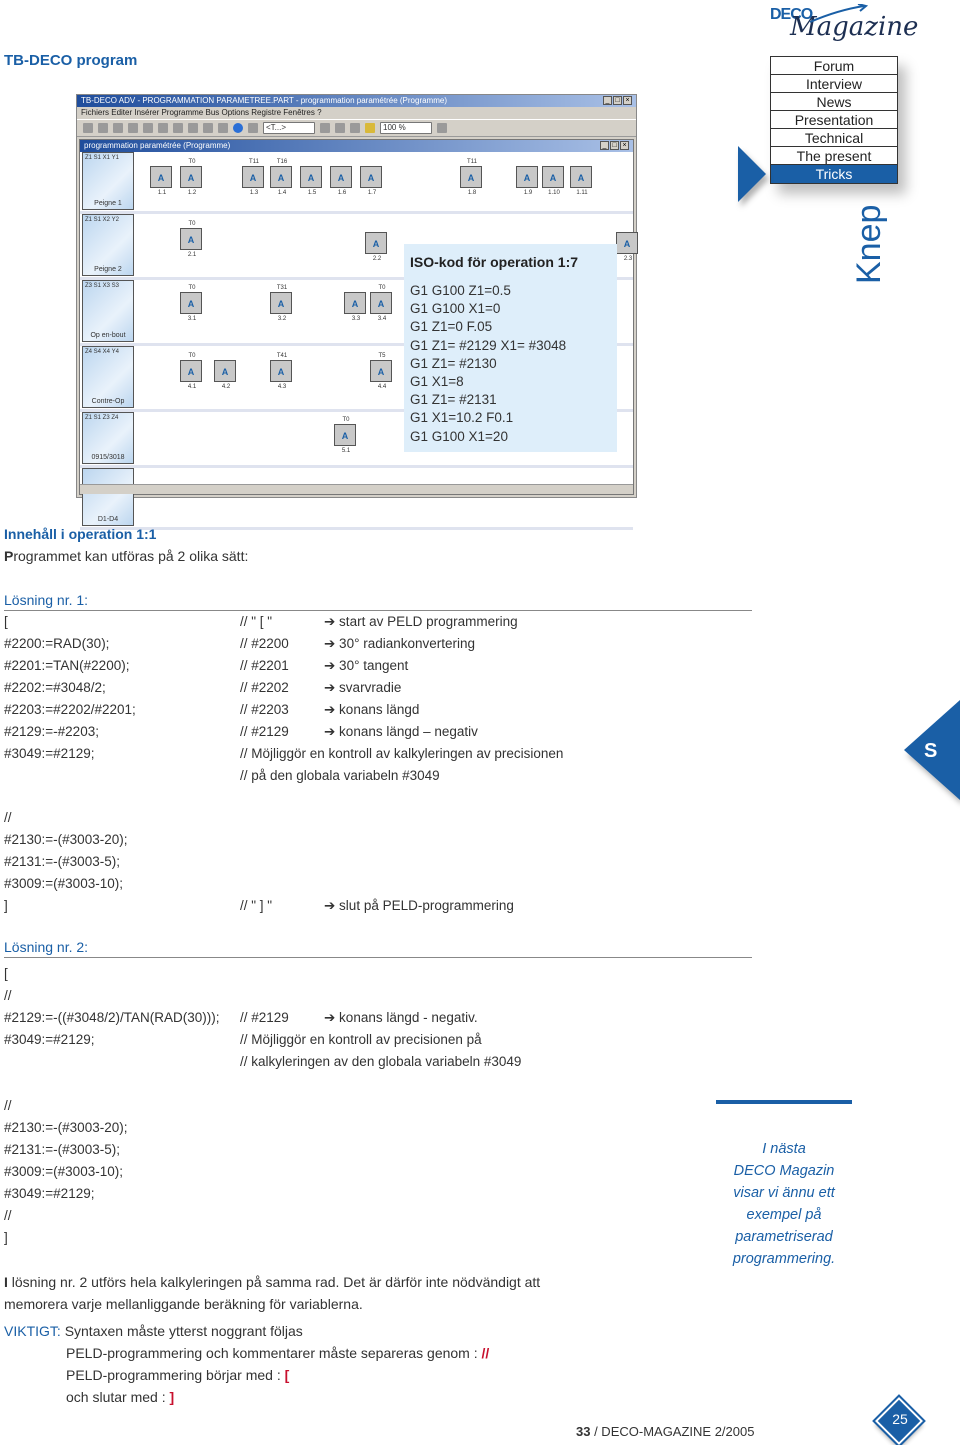  I want to click on operation-block: A T0 4.1, so click(191, 371).